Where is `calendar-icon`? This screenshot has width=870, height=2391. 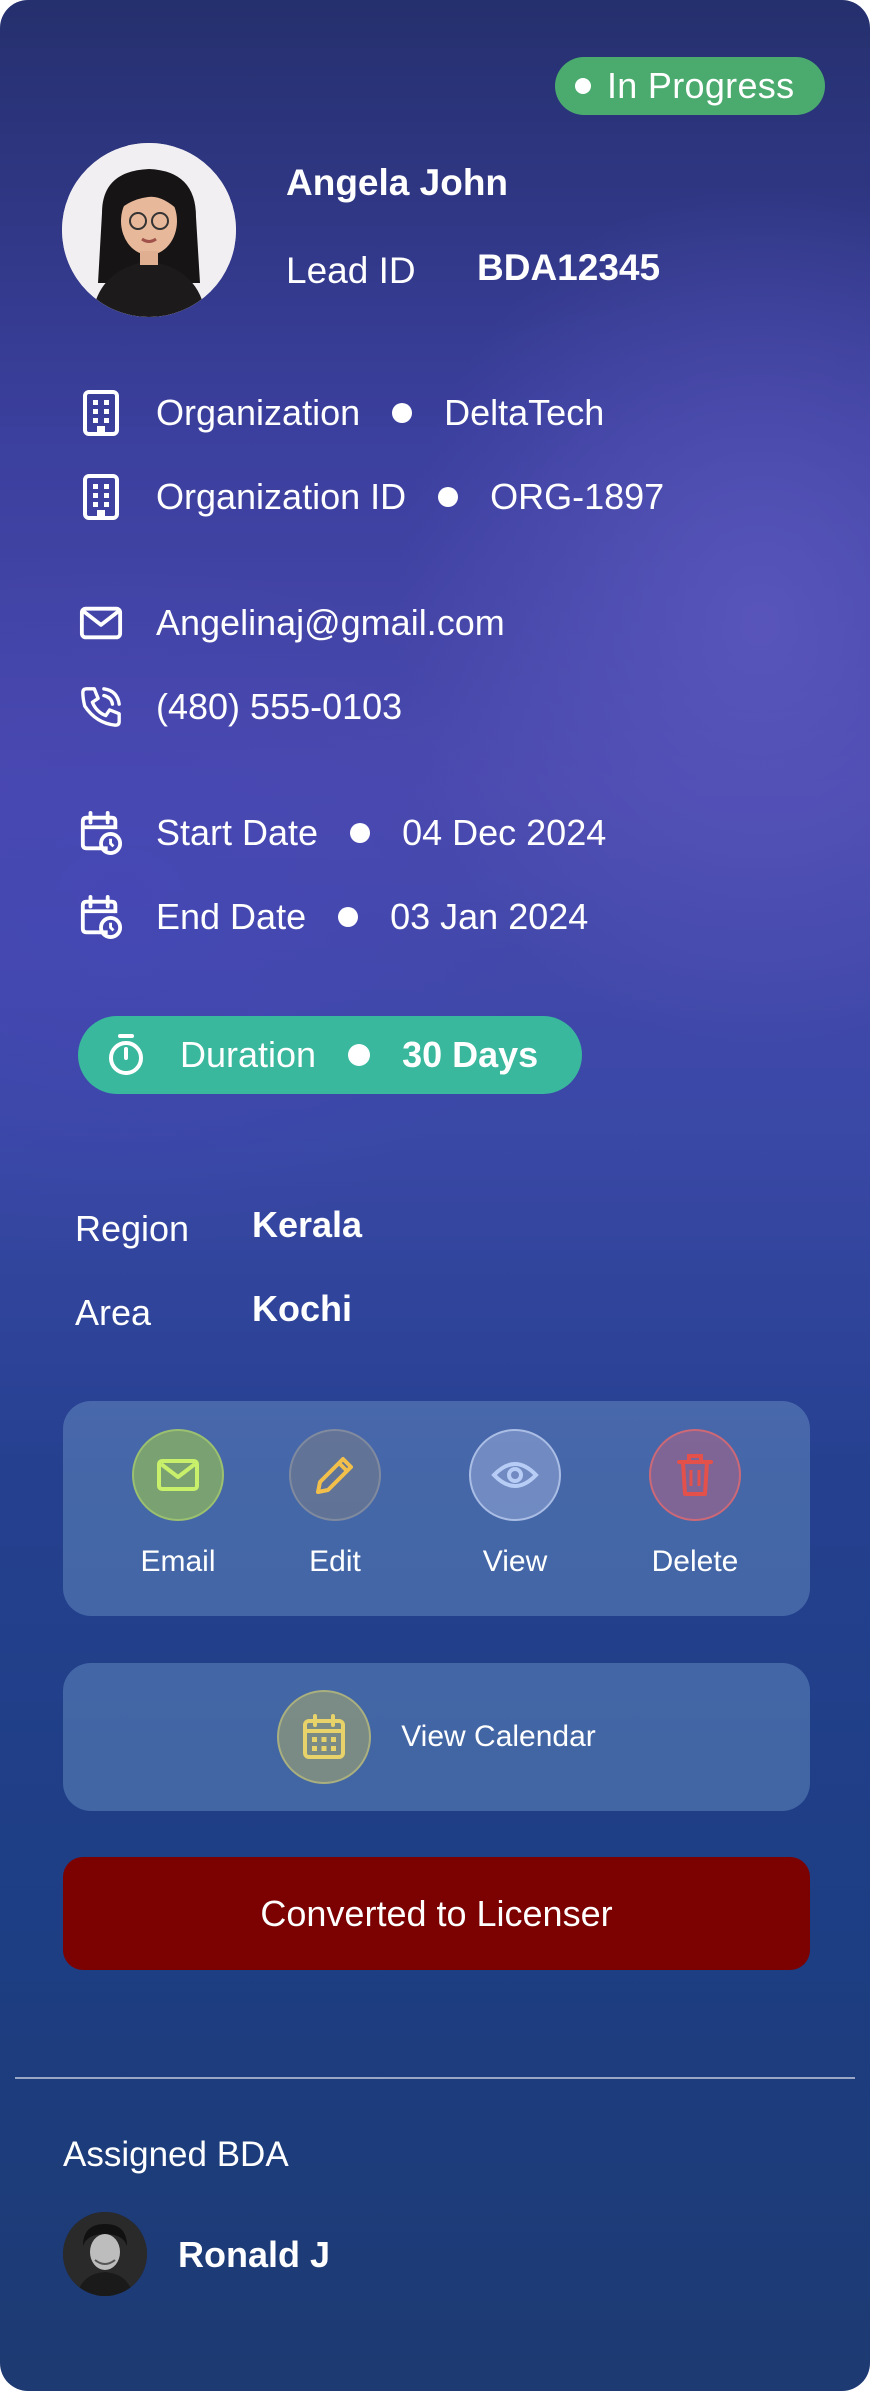 calendar-icon is located at coordinates (324, 1737).